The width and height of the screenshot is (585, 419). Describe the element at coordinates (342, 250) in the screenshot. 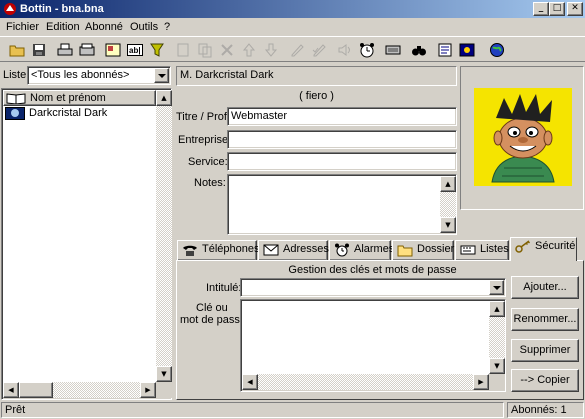

I see `alarm-clock-icon` at that location.